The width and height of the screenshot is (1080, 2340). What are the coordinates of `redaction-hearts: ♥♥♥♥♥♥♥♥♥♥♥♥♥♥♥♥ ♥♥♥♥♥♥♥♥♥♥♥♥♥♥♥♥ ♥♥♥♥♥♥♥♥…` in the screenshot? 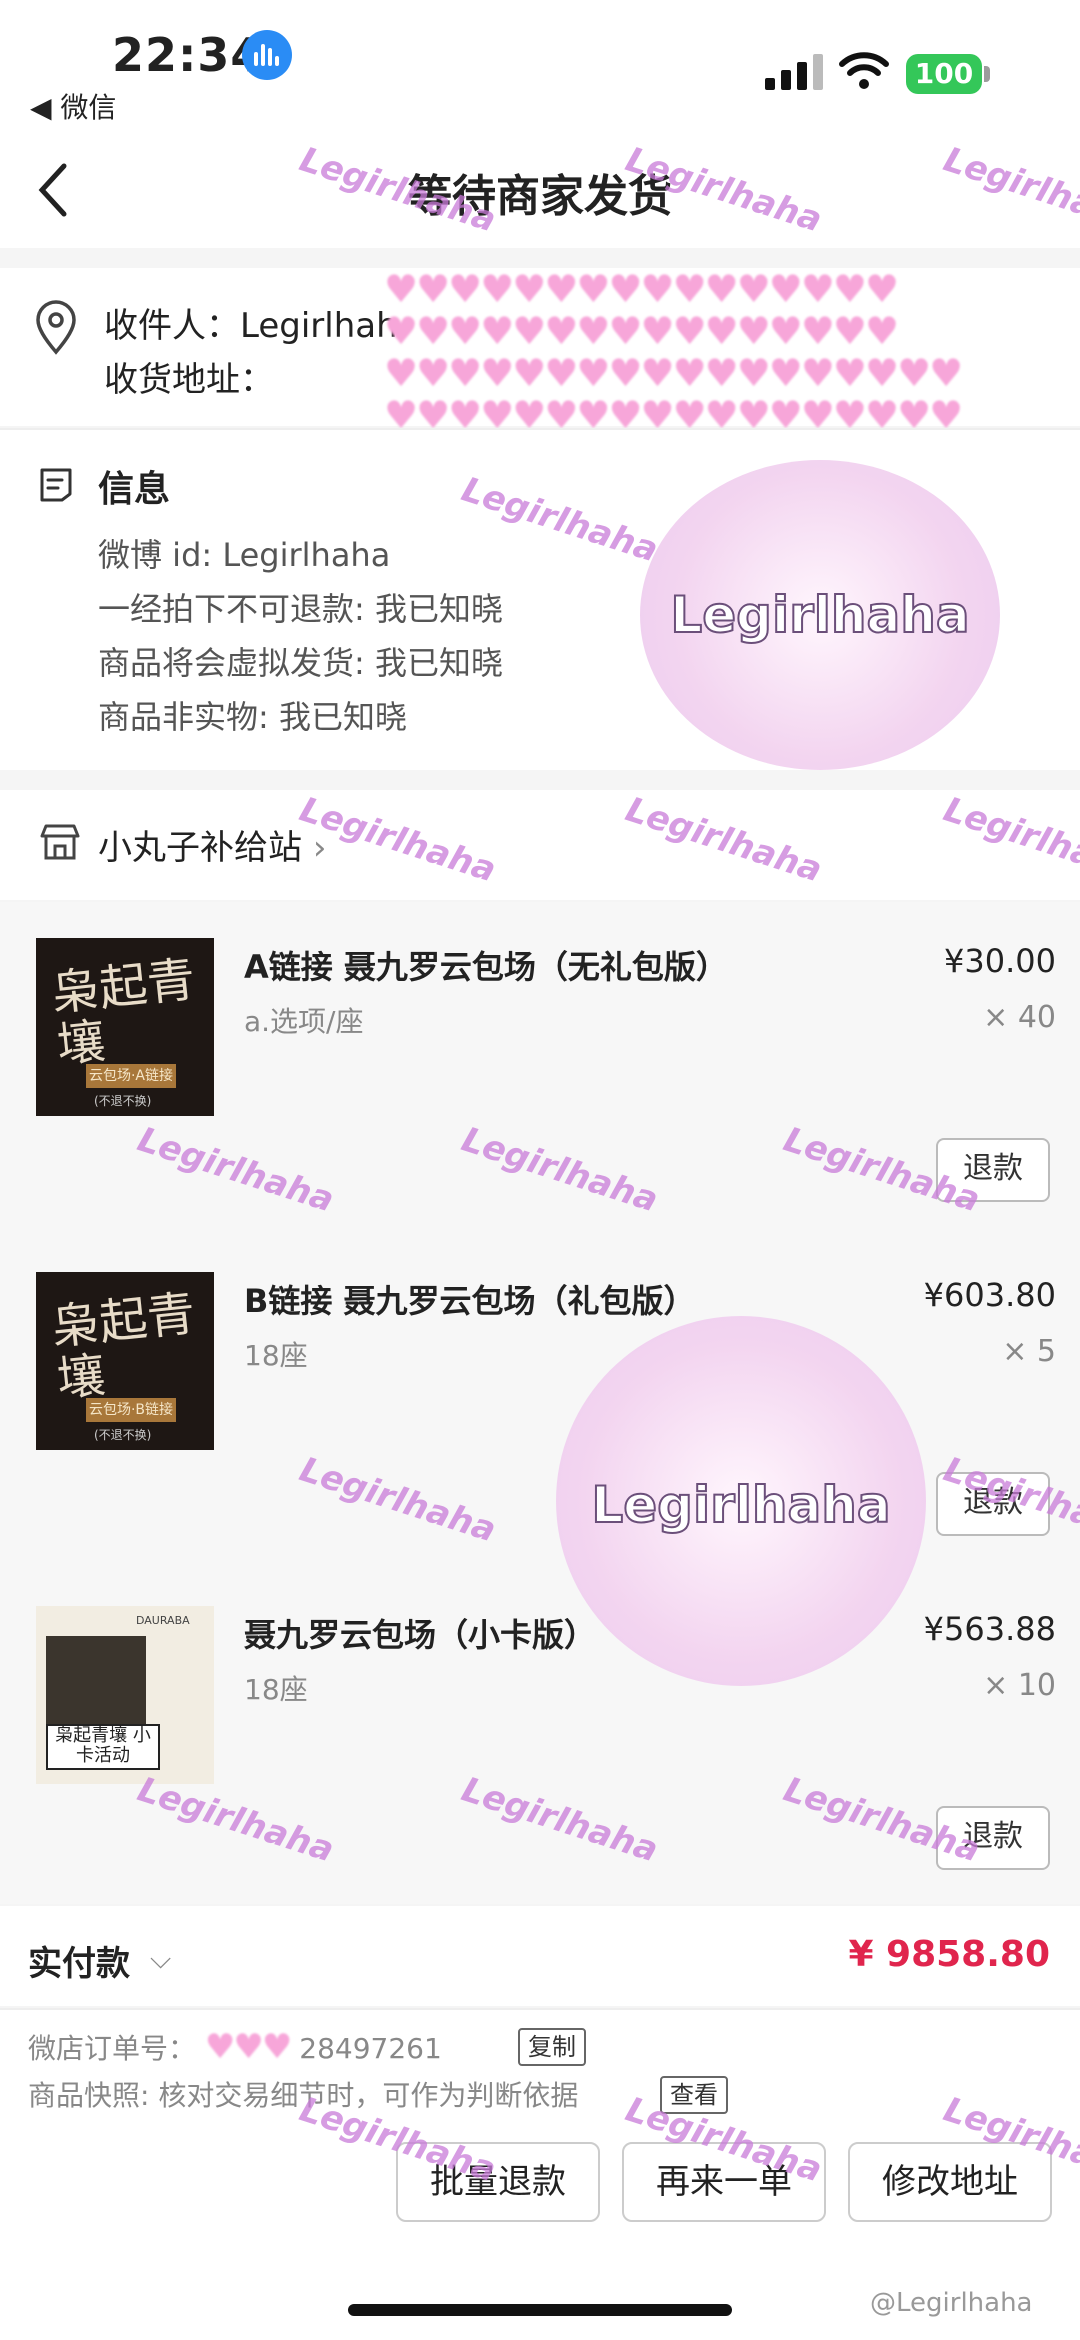 It's located at (673, 352).